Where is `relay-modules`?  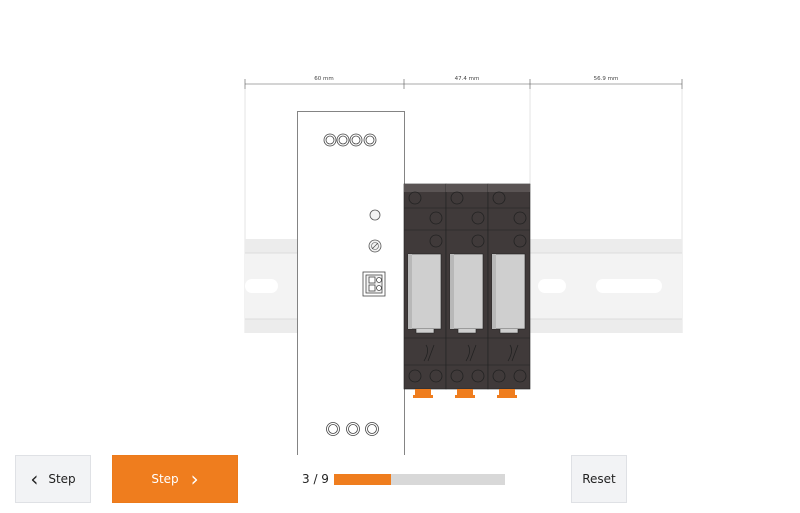 relay-modules is located at coordinates (467, 290).